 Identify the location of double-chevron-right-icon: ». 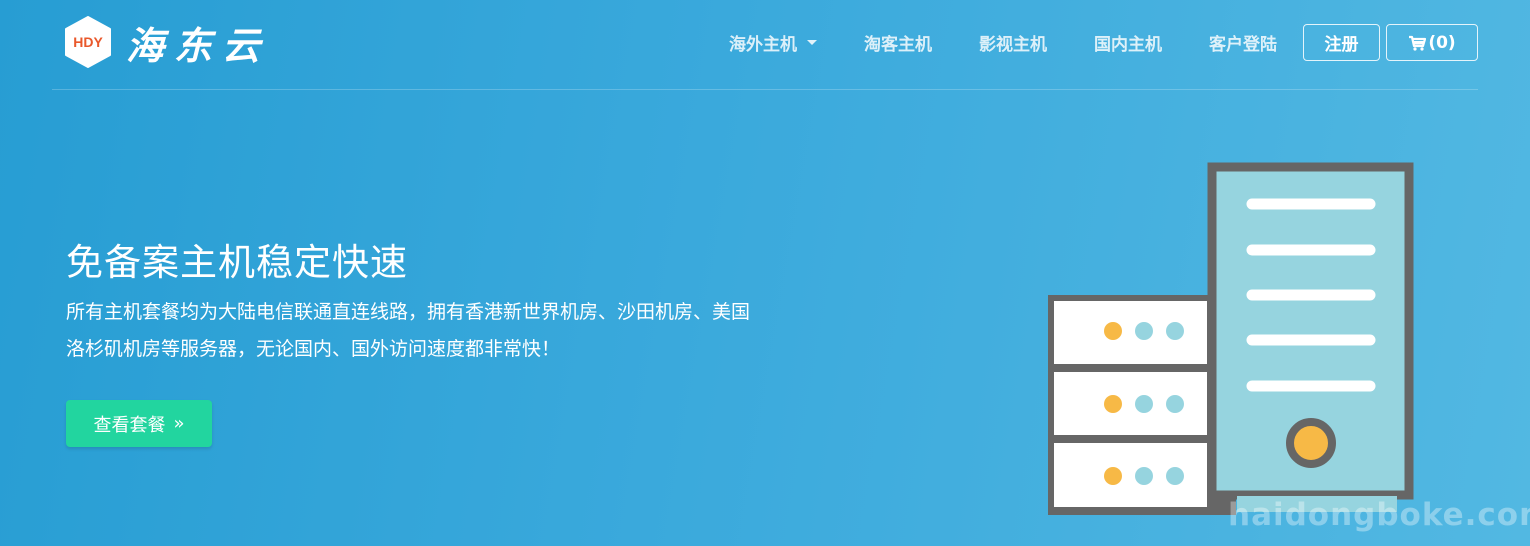
(179, 423).